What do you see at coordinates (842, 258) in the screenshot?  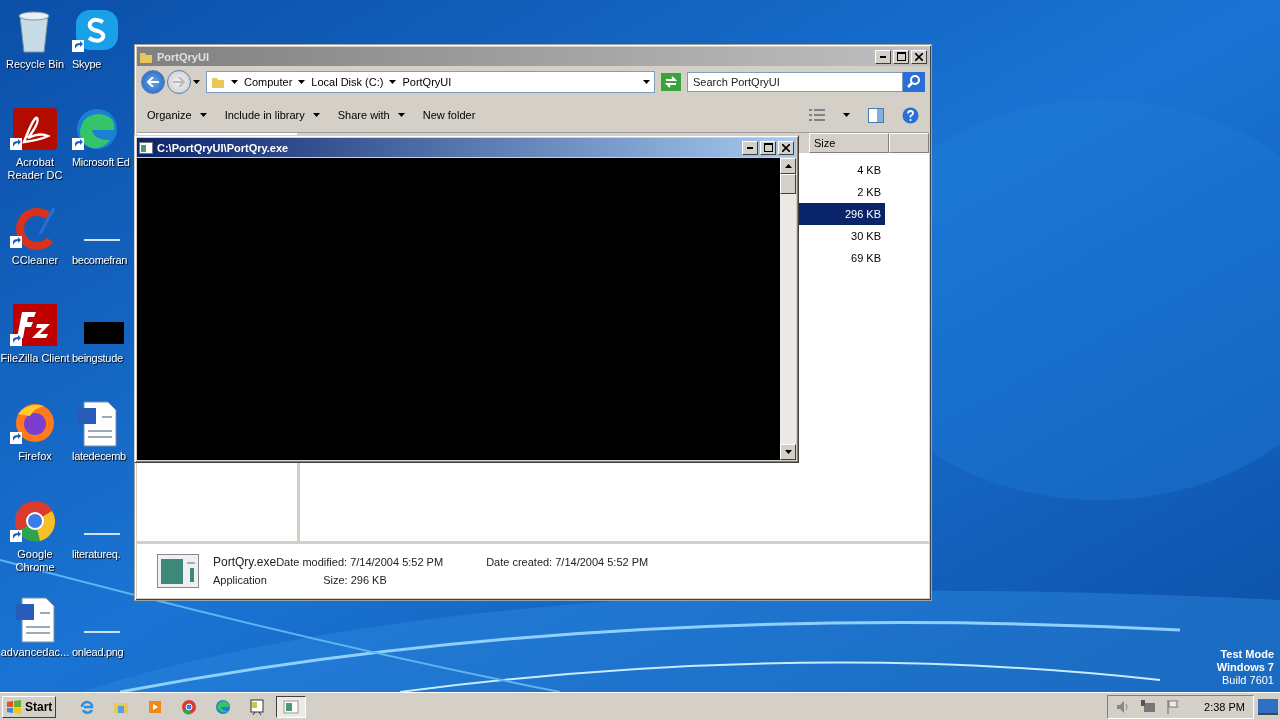 I see `size-cell: 69 KB` at bounding box center [842, 258].